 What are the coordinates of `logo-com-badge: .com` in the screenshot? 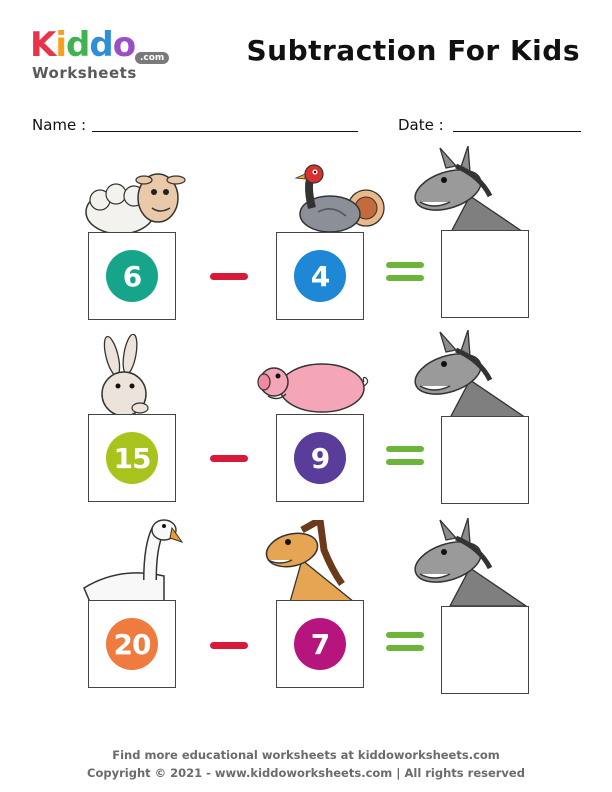 It's located at (152, 58).